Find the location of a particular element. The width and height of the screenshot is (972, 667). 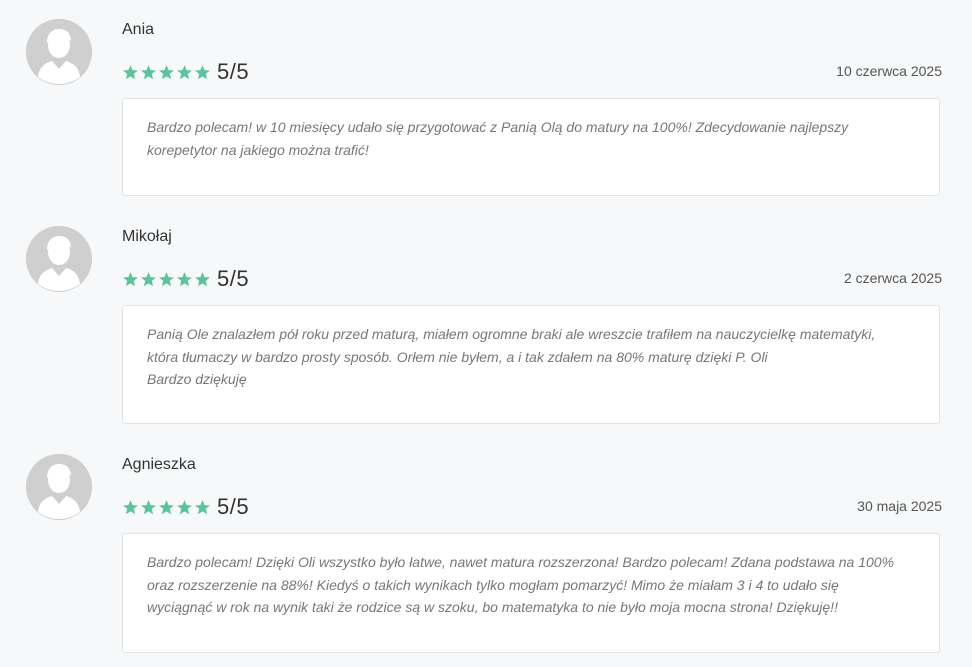

reviewer-name: Mikołaj is located at coordinates (147, 236).